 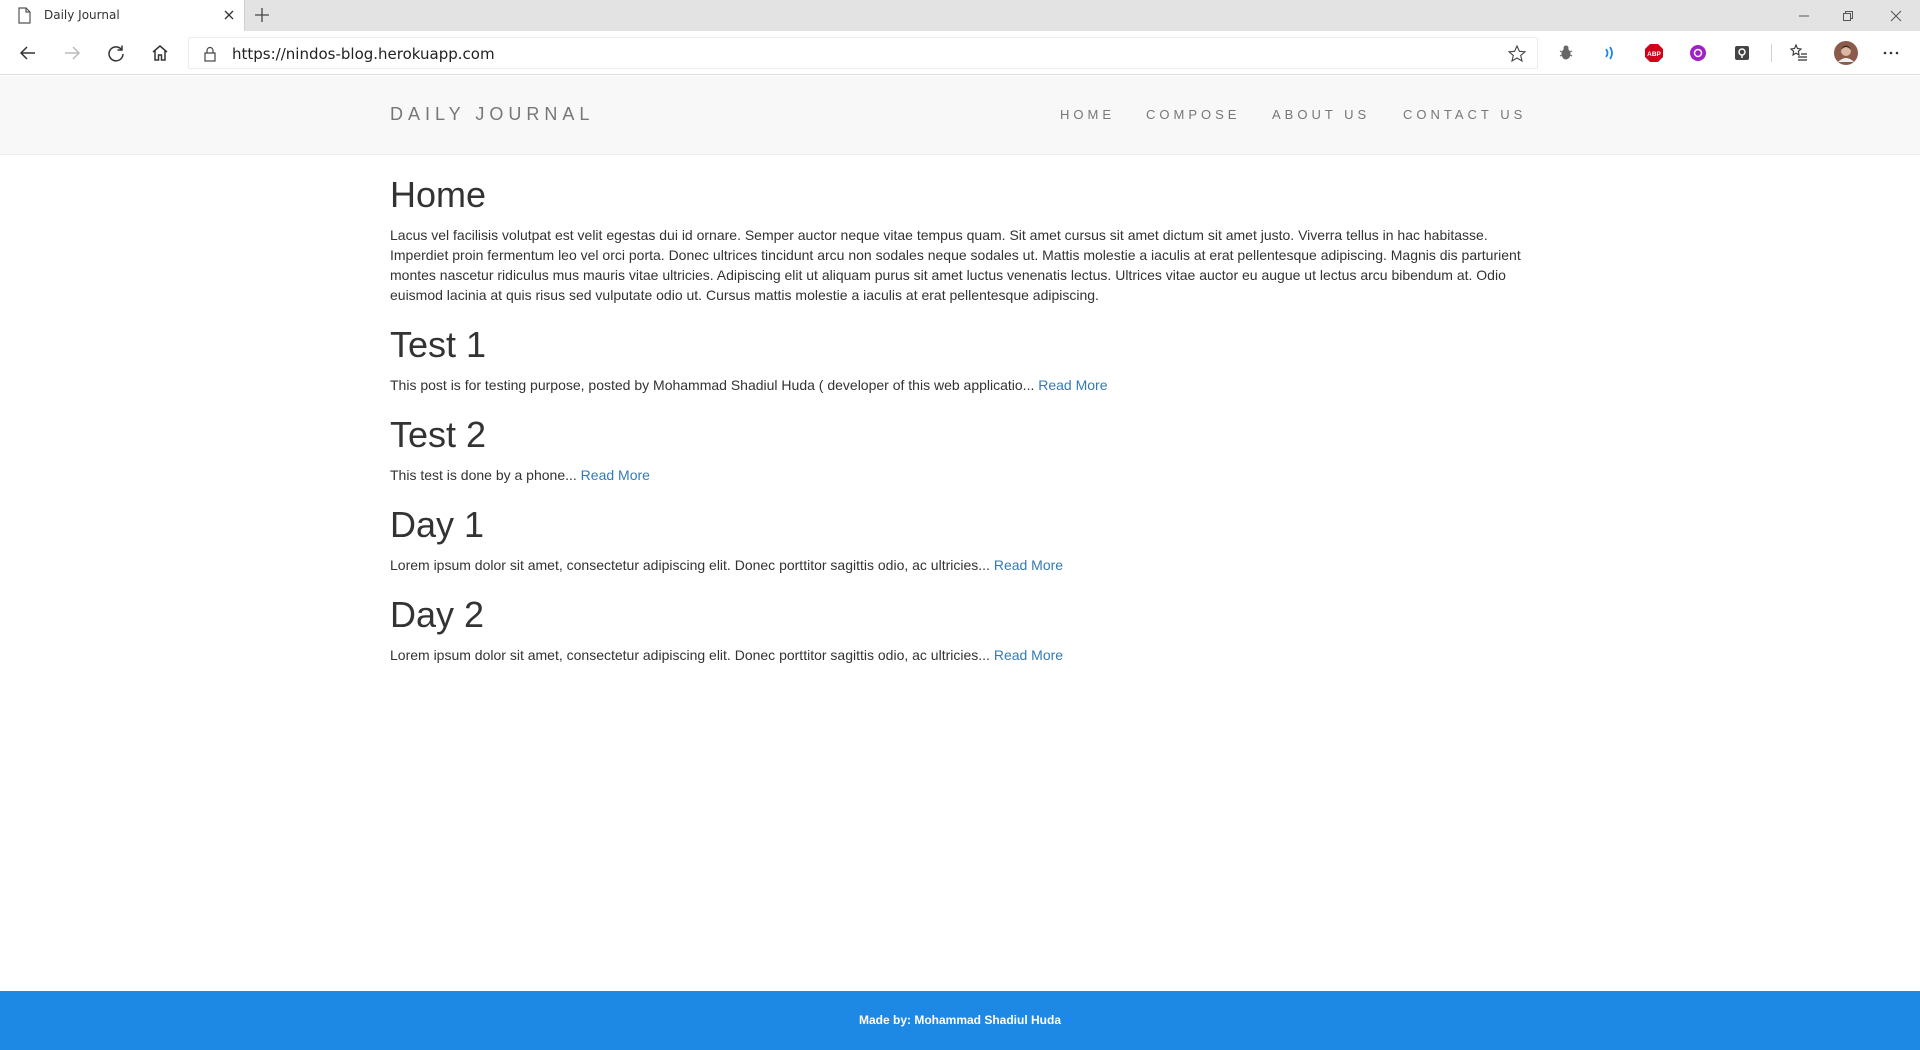 I want to click on close-icon, so click(x=1896, y=15).